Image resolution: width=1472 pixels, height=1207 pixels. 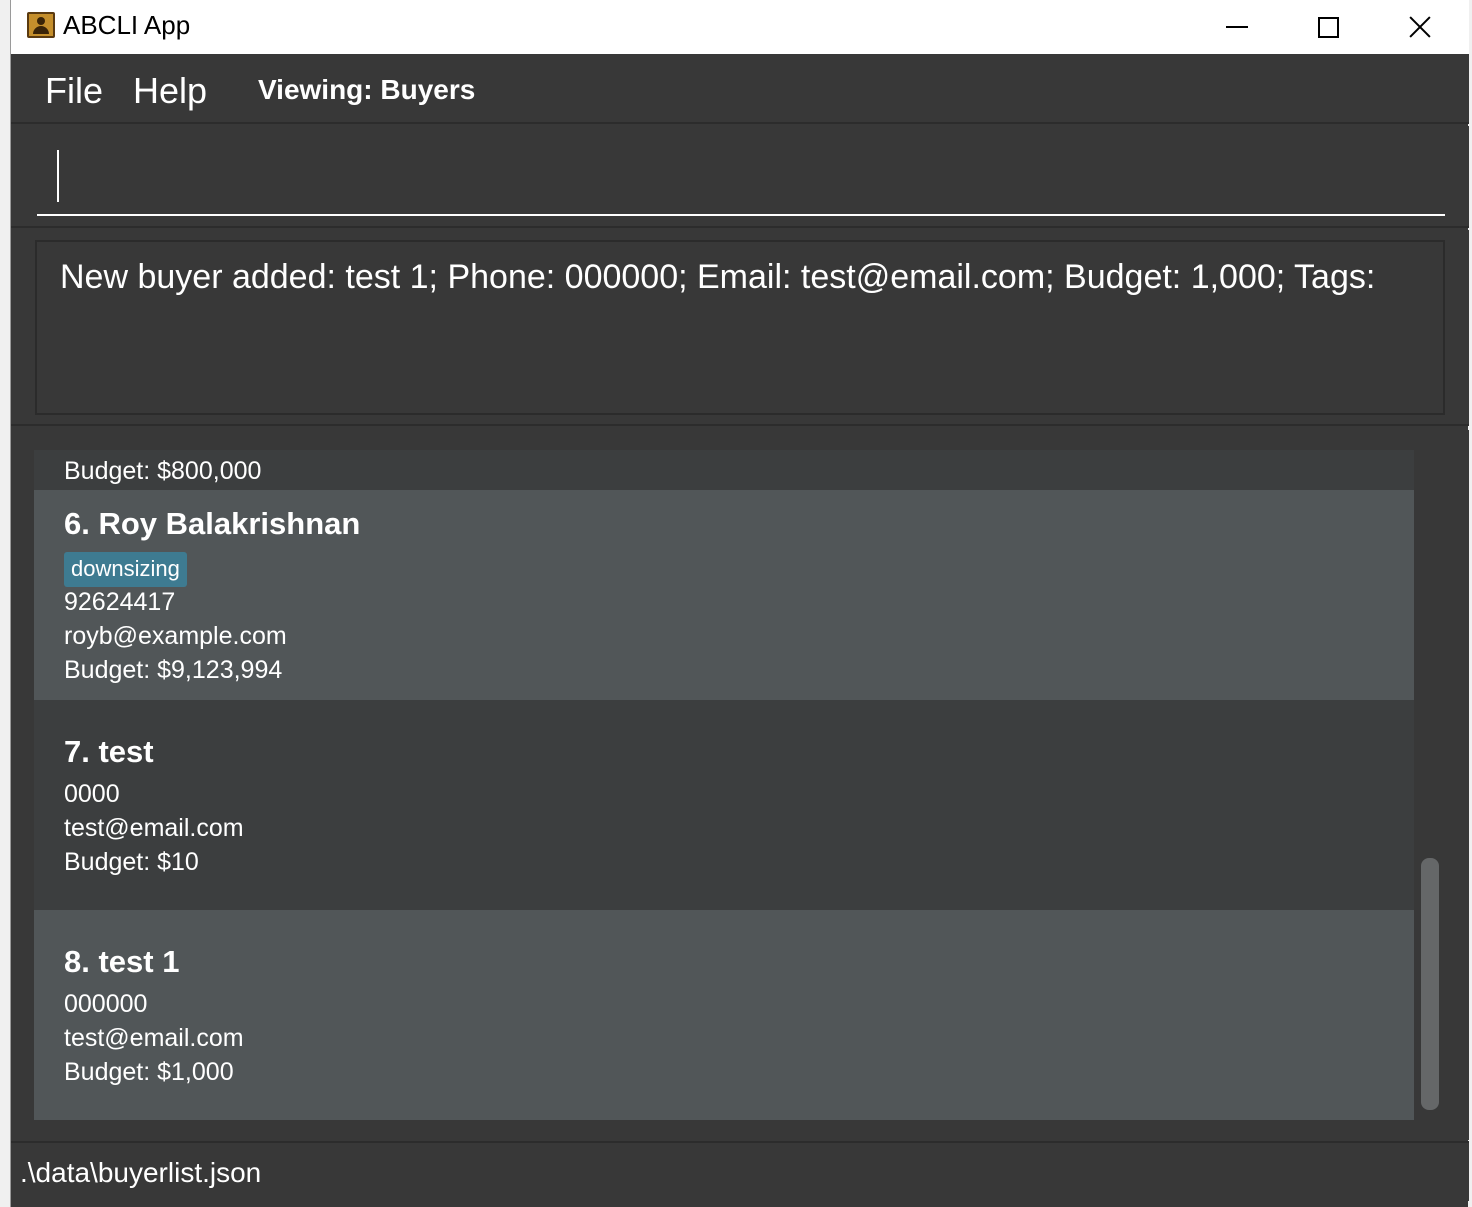 I want to click on buyer-tag: downsizing, so click(x=125, y=569).